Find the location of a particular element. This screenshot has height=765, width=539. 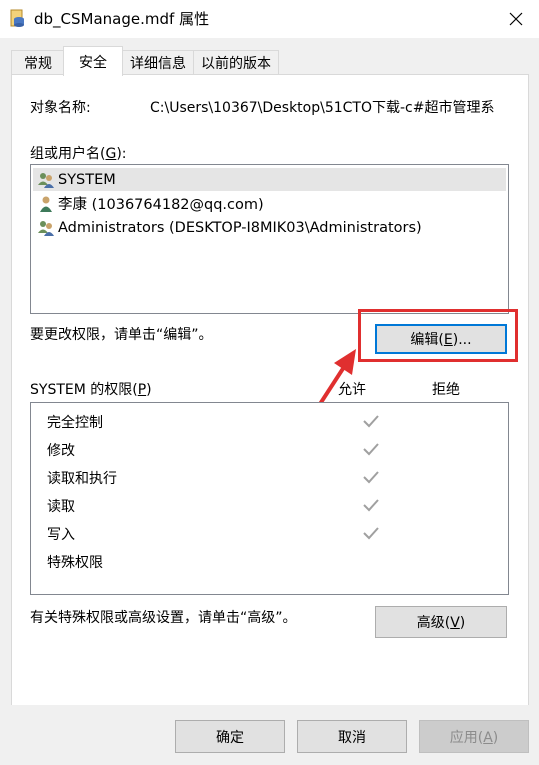

permission-row: 读取和执行 is located at coordinates (267, 478).